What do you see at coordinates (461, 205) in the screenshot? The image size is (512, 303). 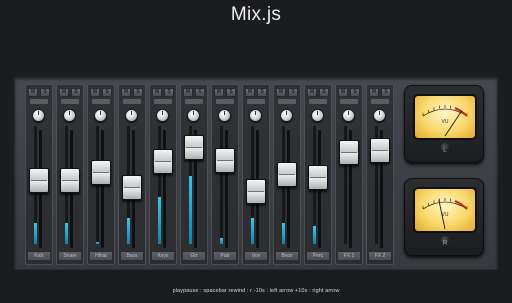 I see `vu-red-zone` at bounding box center [461, 205].